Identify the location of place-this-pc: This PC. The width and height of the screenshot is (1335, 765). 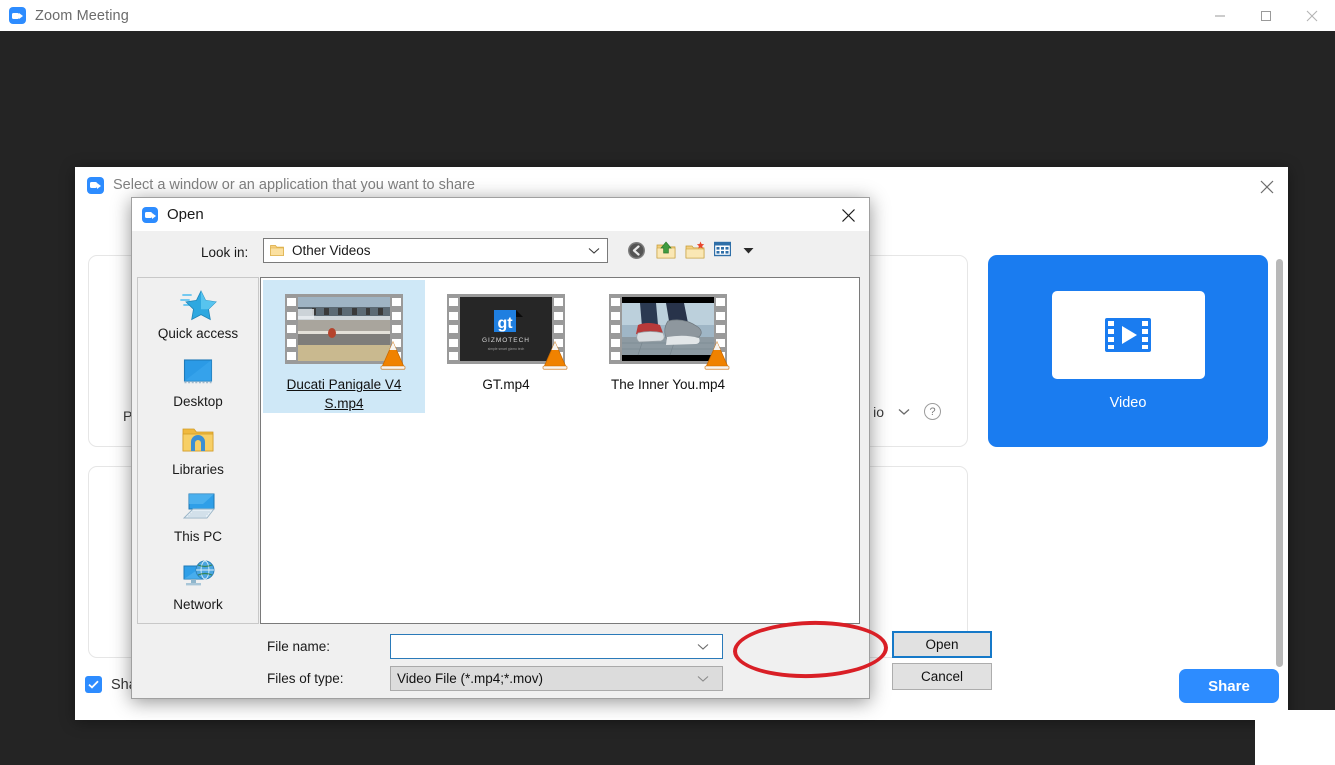
(198, 521).